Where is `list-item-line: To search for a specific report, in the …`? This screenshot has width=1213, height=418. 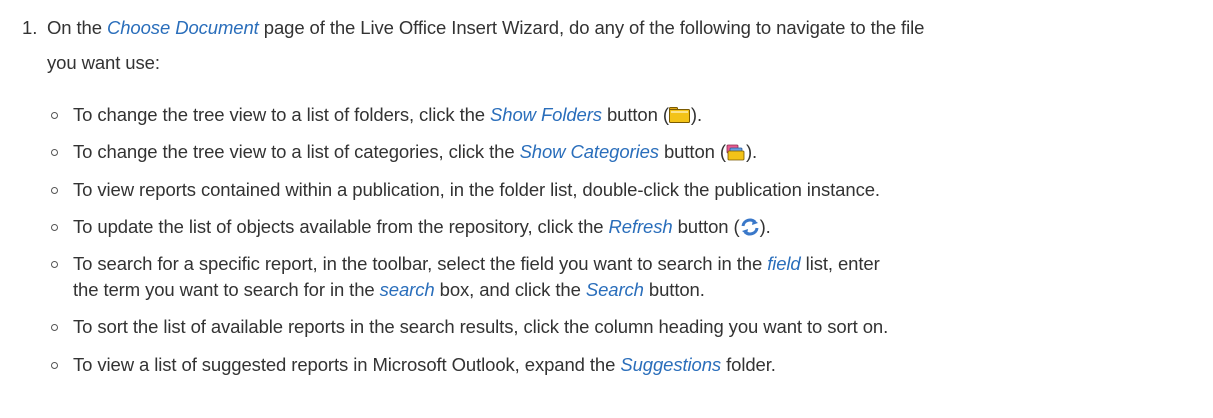
list-item-line: To search for a specific report, in the … is located at coordinates (643, 264).